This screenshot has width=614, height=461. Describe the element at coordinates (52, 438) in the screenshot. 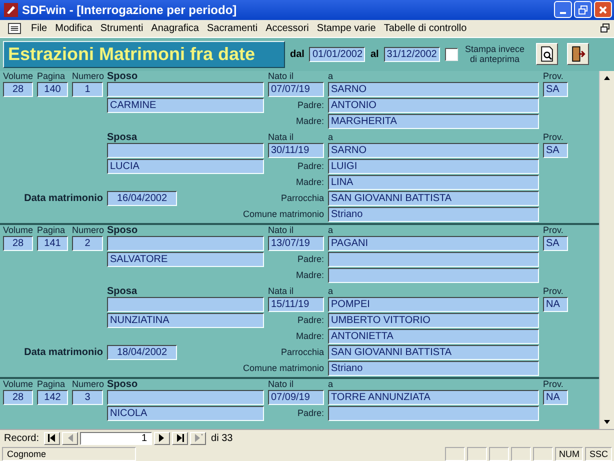

I see `first-record-button` at that location.